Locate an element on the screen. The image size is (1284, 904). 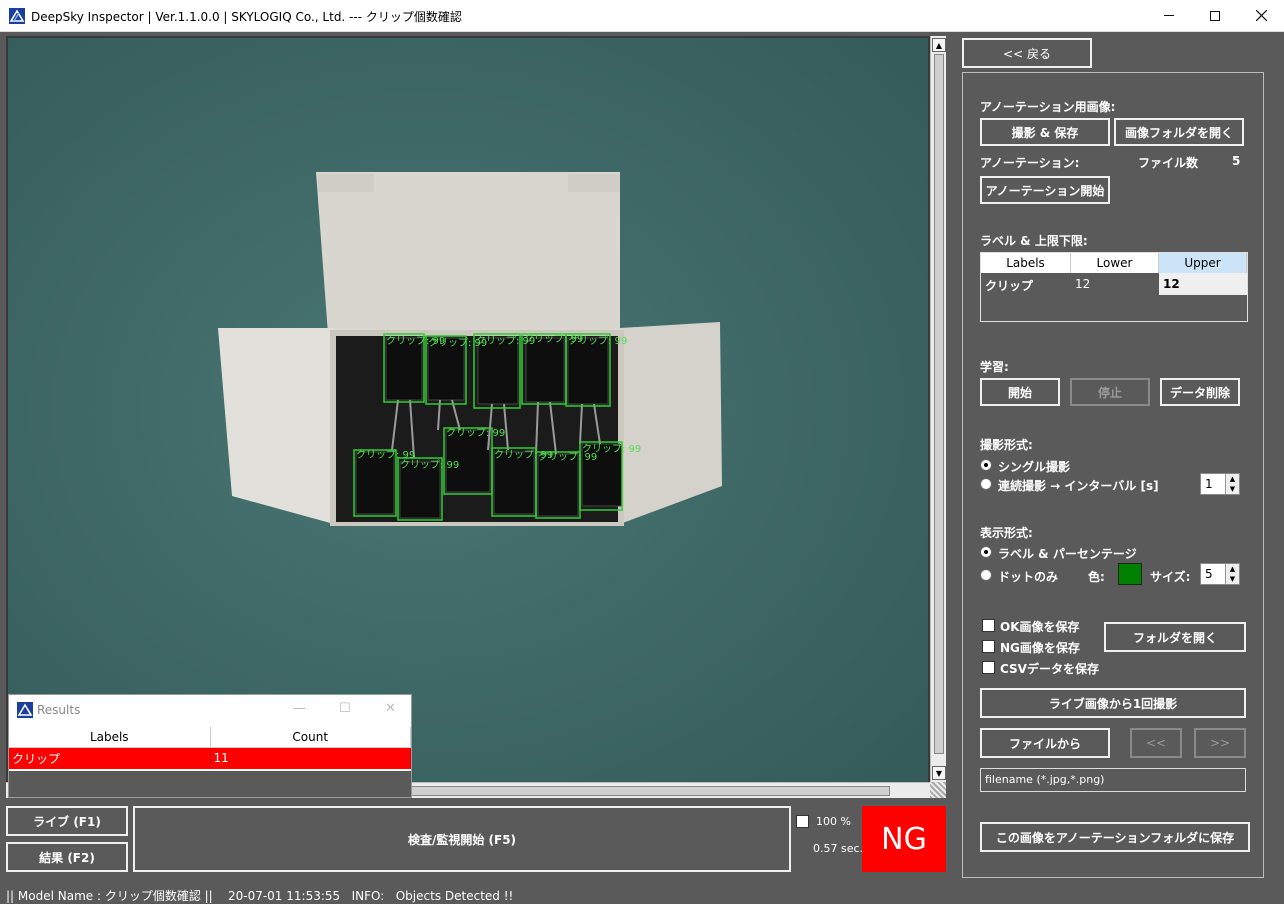
size-label: サイズ: is located at coordinates (1170, 577).